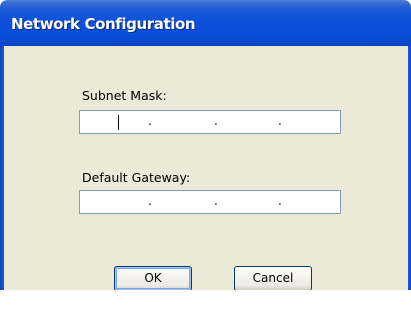 The image size is (411, 317). I want to click on ok-button: OK, so click(153, 278).